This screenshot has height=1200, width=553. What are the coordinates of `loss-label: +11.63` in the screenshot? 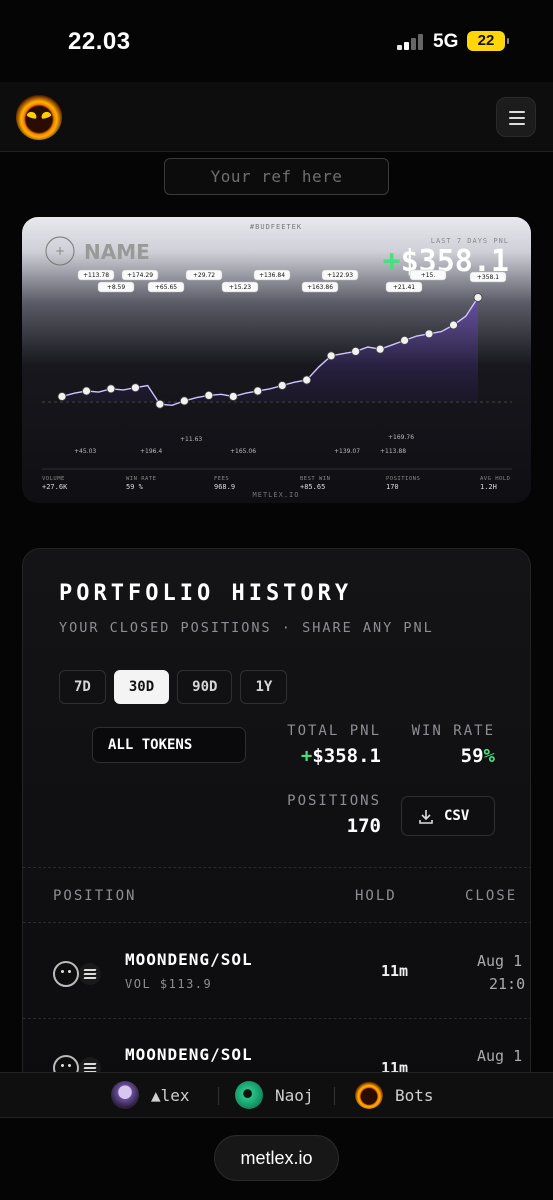 It's located at (191, 439).